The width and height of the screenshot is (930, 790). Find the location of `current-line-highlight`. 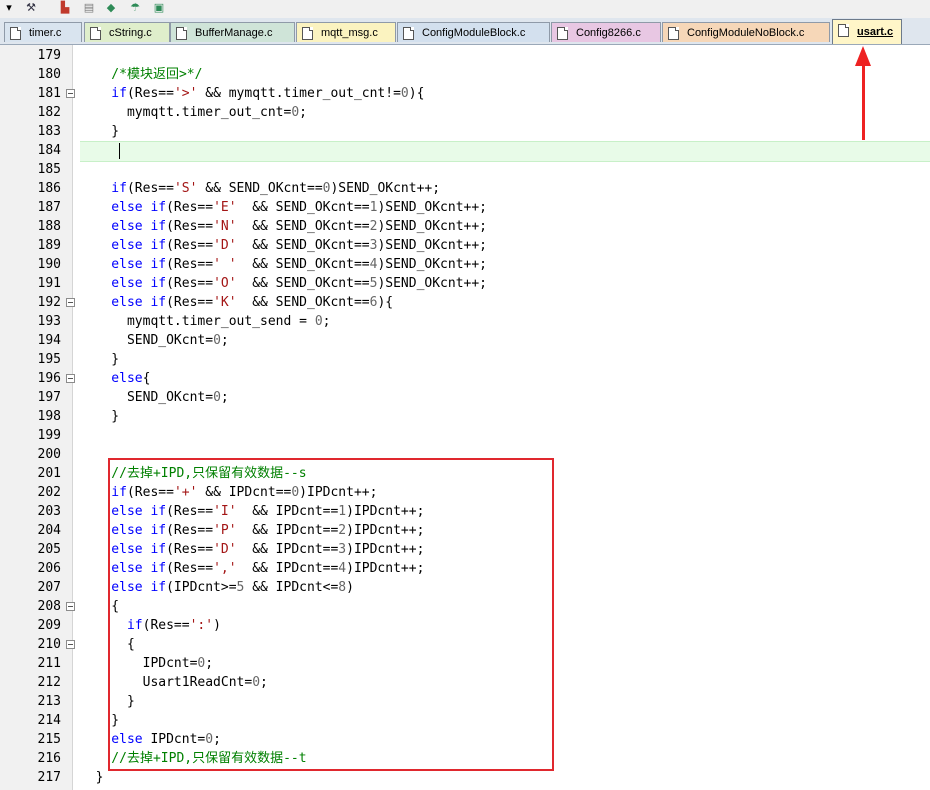

current-line-highlight is located at coordinates (505, 151).